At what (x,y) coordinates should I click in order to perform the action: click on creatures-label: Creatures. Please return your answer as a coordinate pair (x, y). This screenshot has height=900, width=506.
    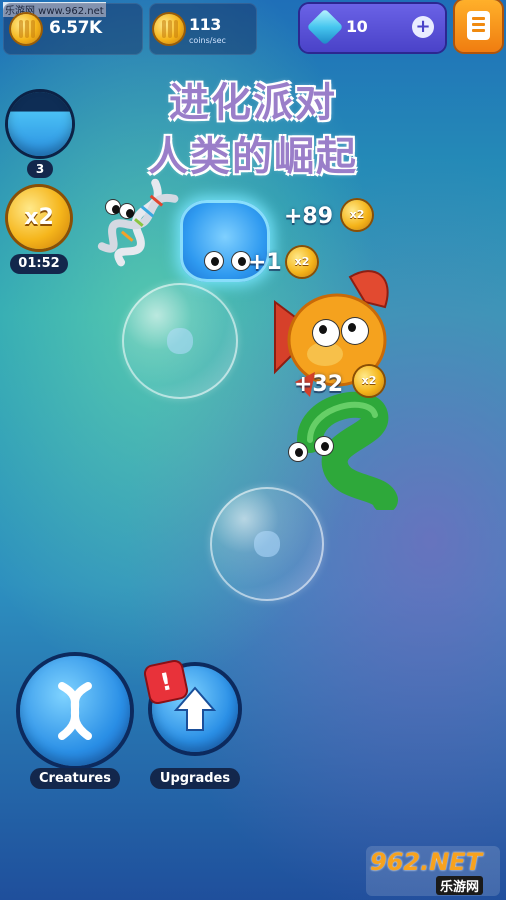
    Looking at the image, I should click on (75, 778).